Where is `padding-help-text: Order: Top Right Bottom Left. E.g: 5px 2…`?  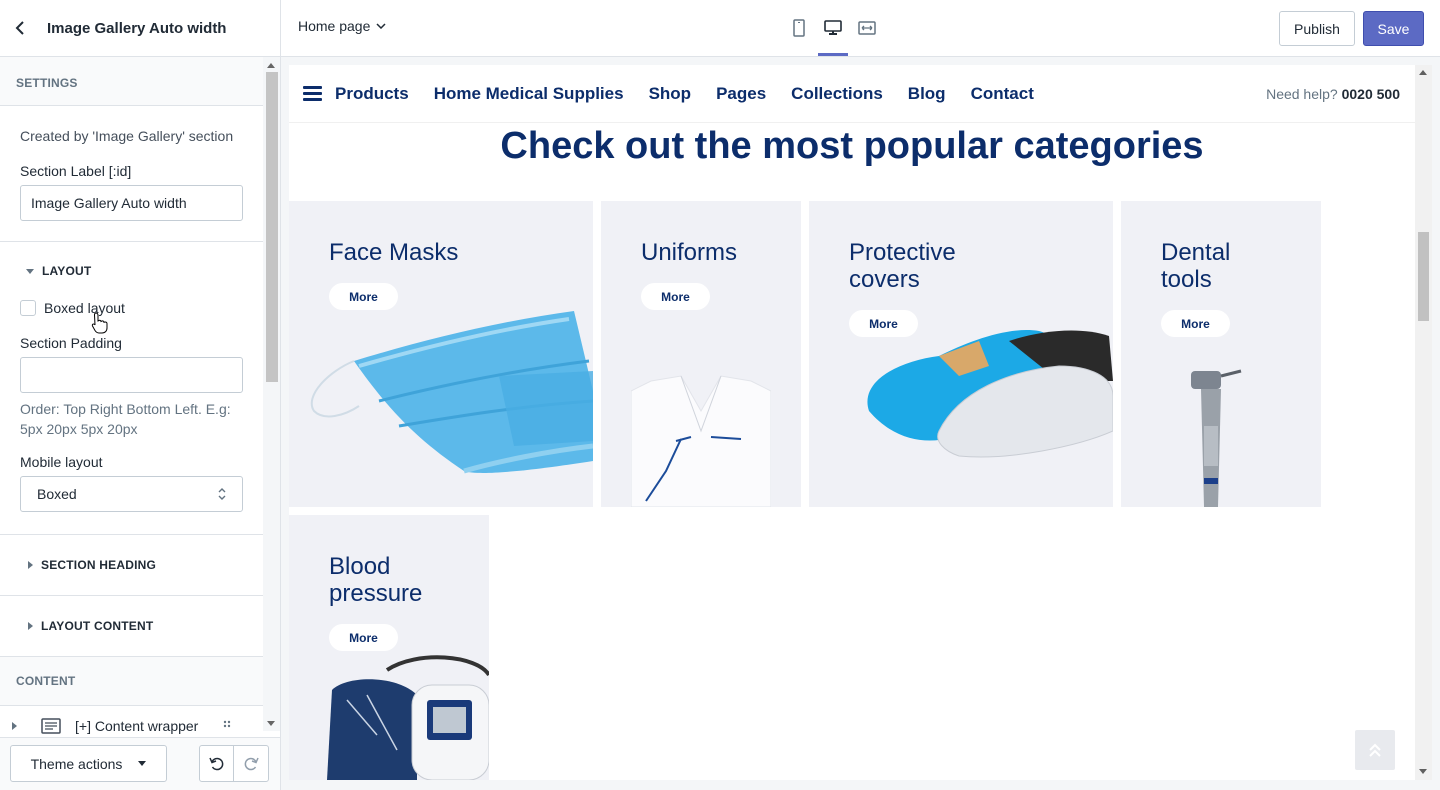
padding-help-text: Order: Top Right Bottom Left. E.g: 5px 2… is located at coordinates (125, 419).